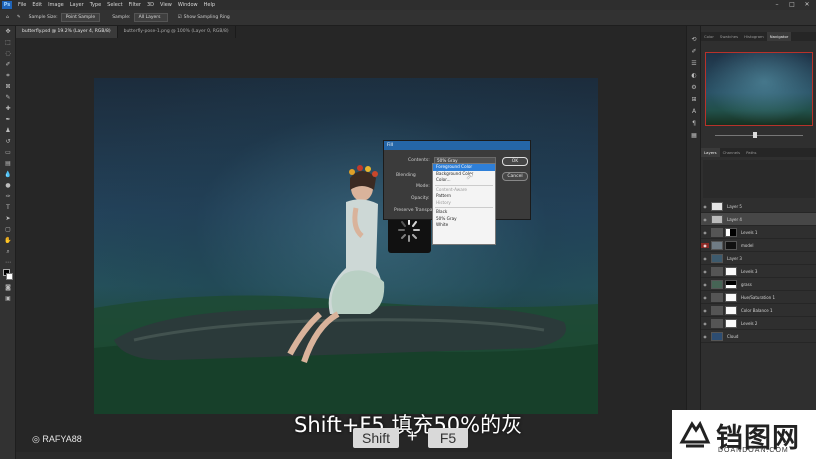 The height and width of the screenshot is (459, 816). I want to click on layer-row: ◉ Levels 1, so click(758, 232).